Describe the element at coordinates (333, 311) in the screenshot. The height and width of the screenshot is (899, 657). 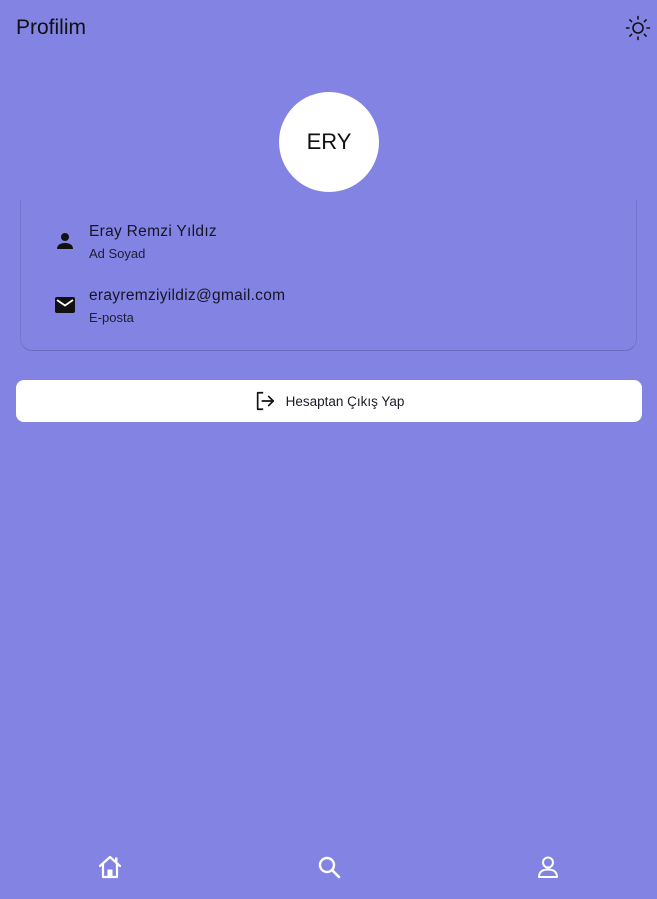
I see `email-row: erayremziyildiz@gmail.com E-posta` at that location.